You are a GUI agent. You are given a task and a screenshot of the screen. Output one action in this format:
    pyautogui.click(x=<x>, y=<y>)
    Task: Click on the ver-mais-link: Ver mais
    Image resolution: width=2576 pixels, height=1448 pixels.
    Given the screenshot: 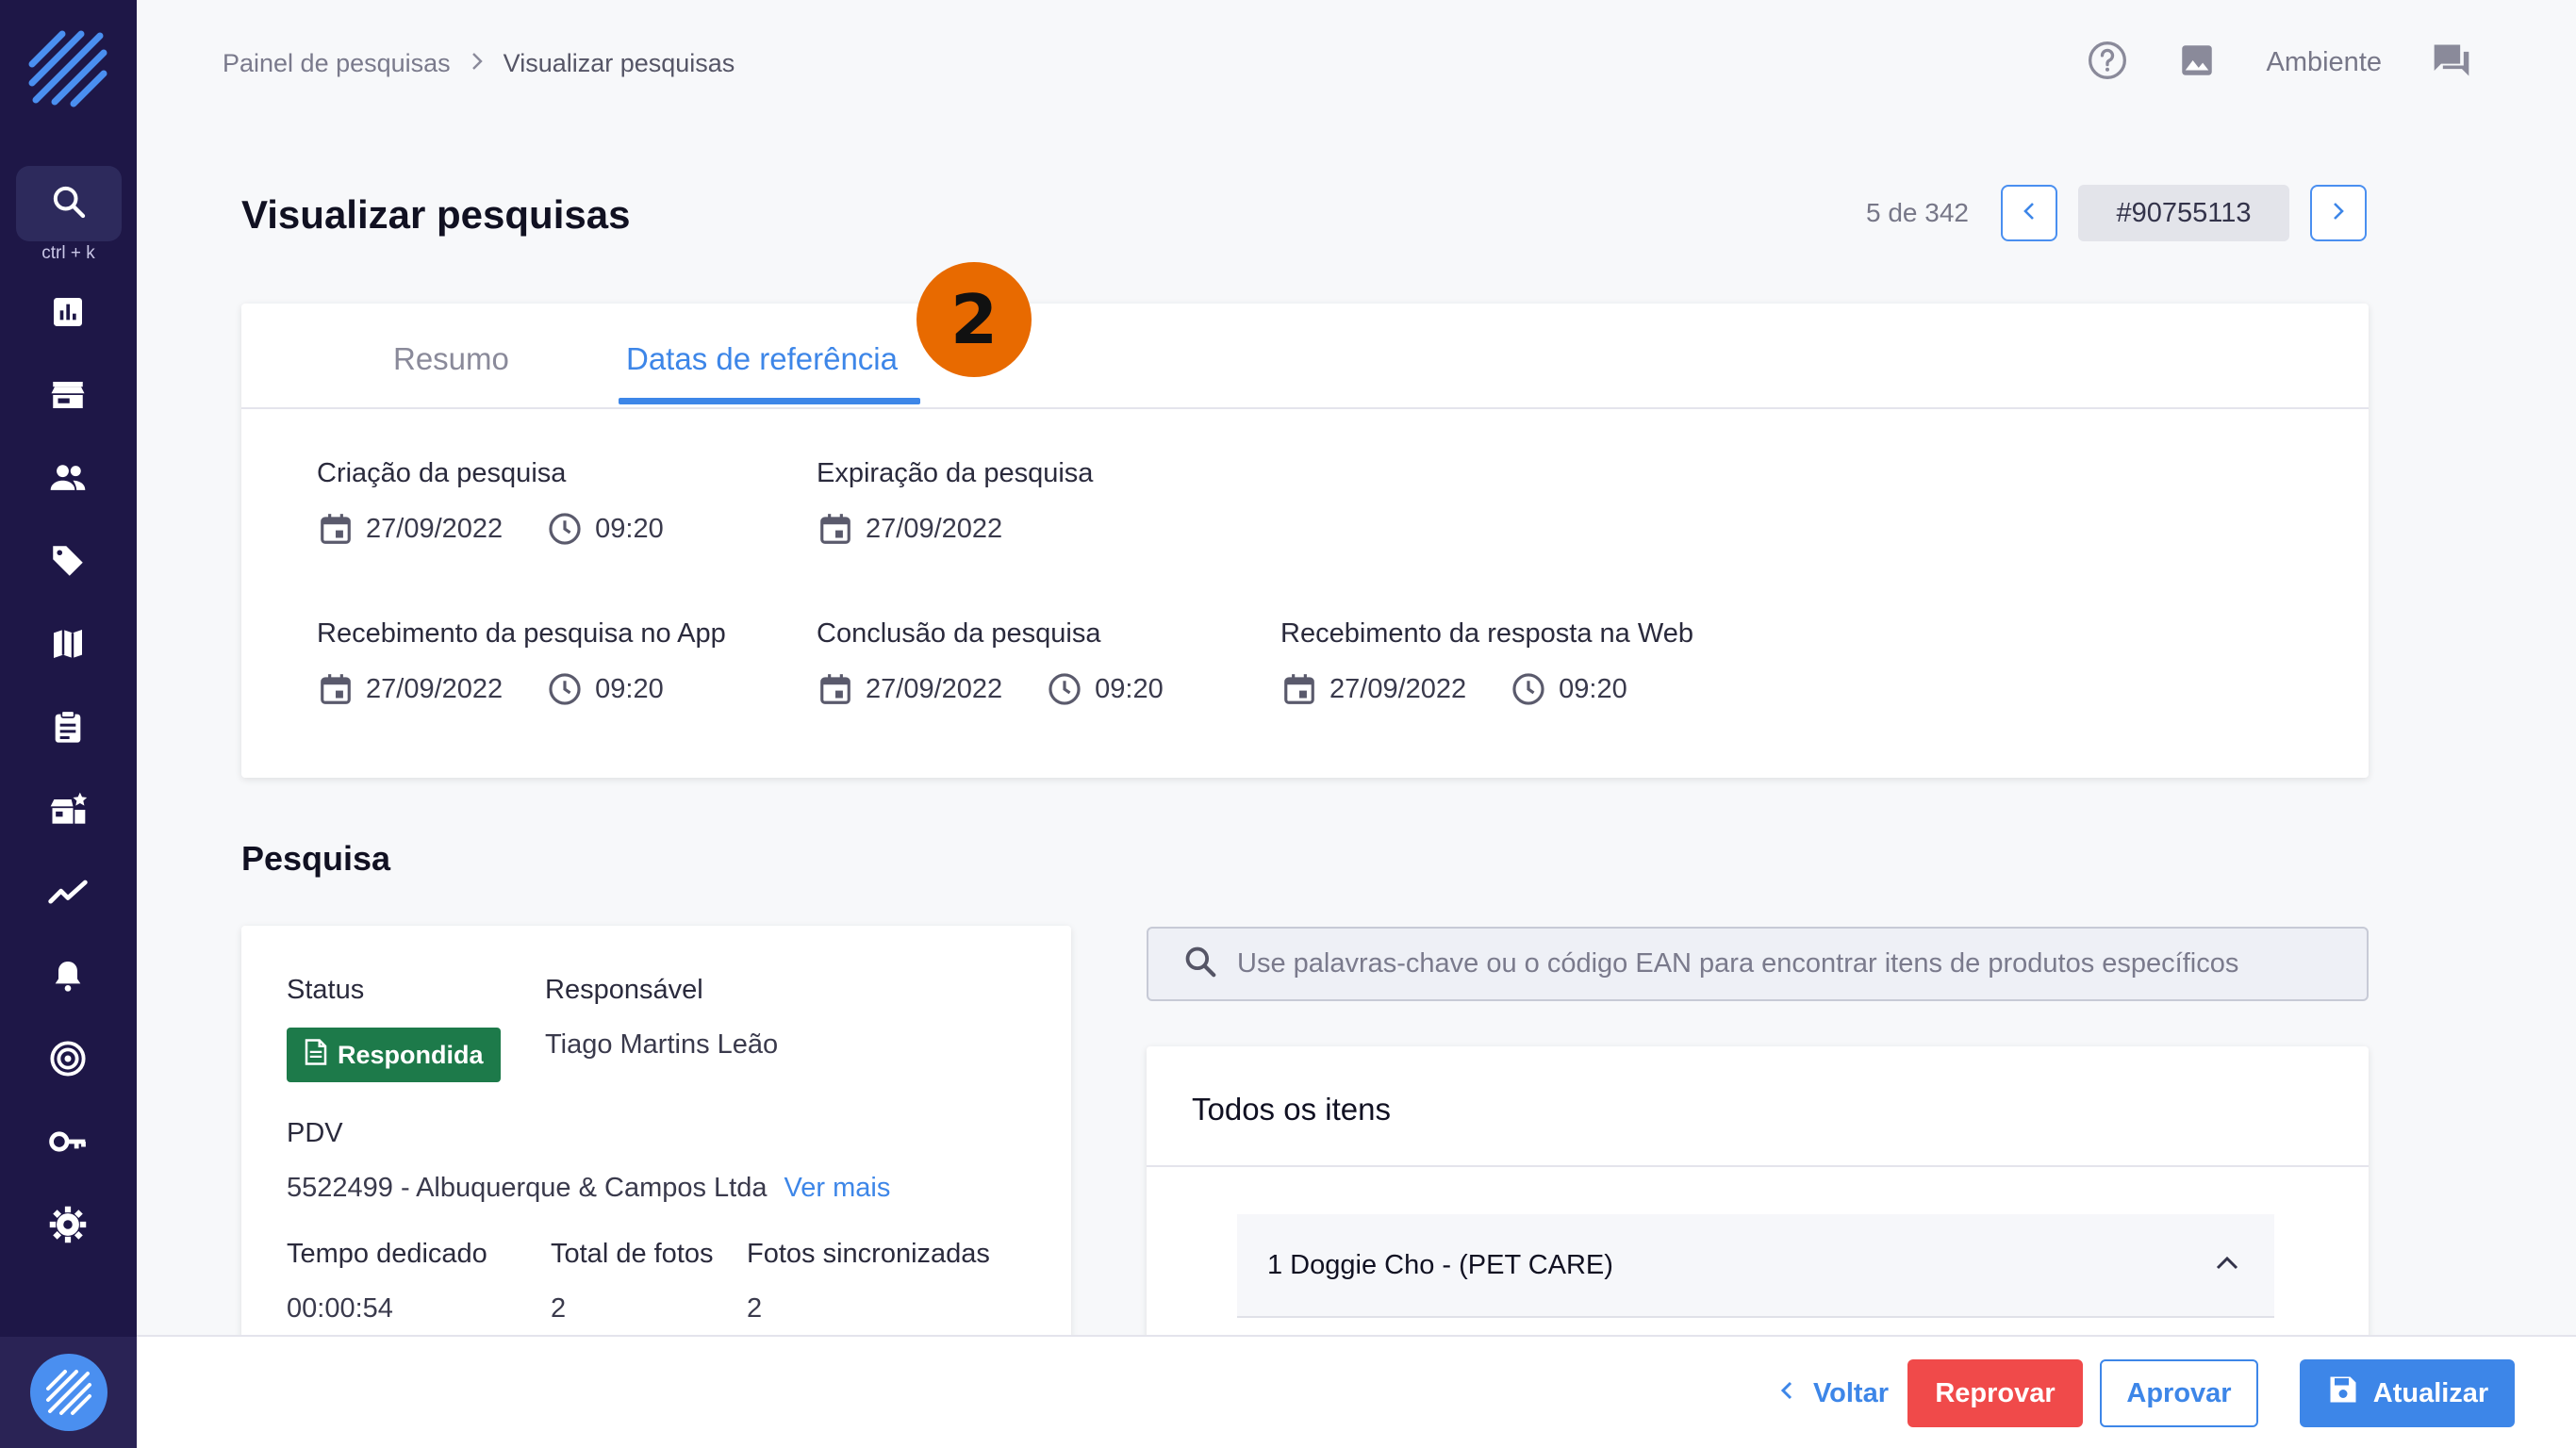 What is the action you would take?
    pyautogui.click(x=837, y=1188)
    